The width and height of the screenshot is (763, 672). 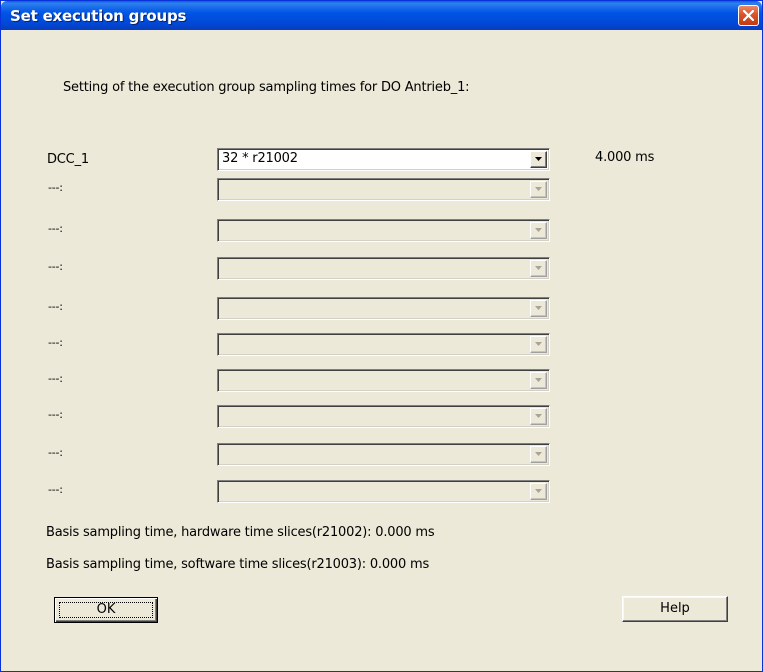 I want to click on help-button-label: Help, so click(x=675, y=608).